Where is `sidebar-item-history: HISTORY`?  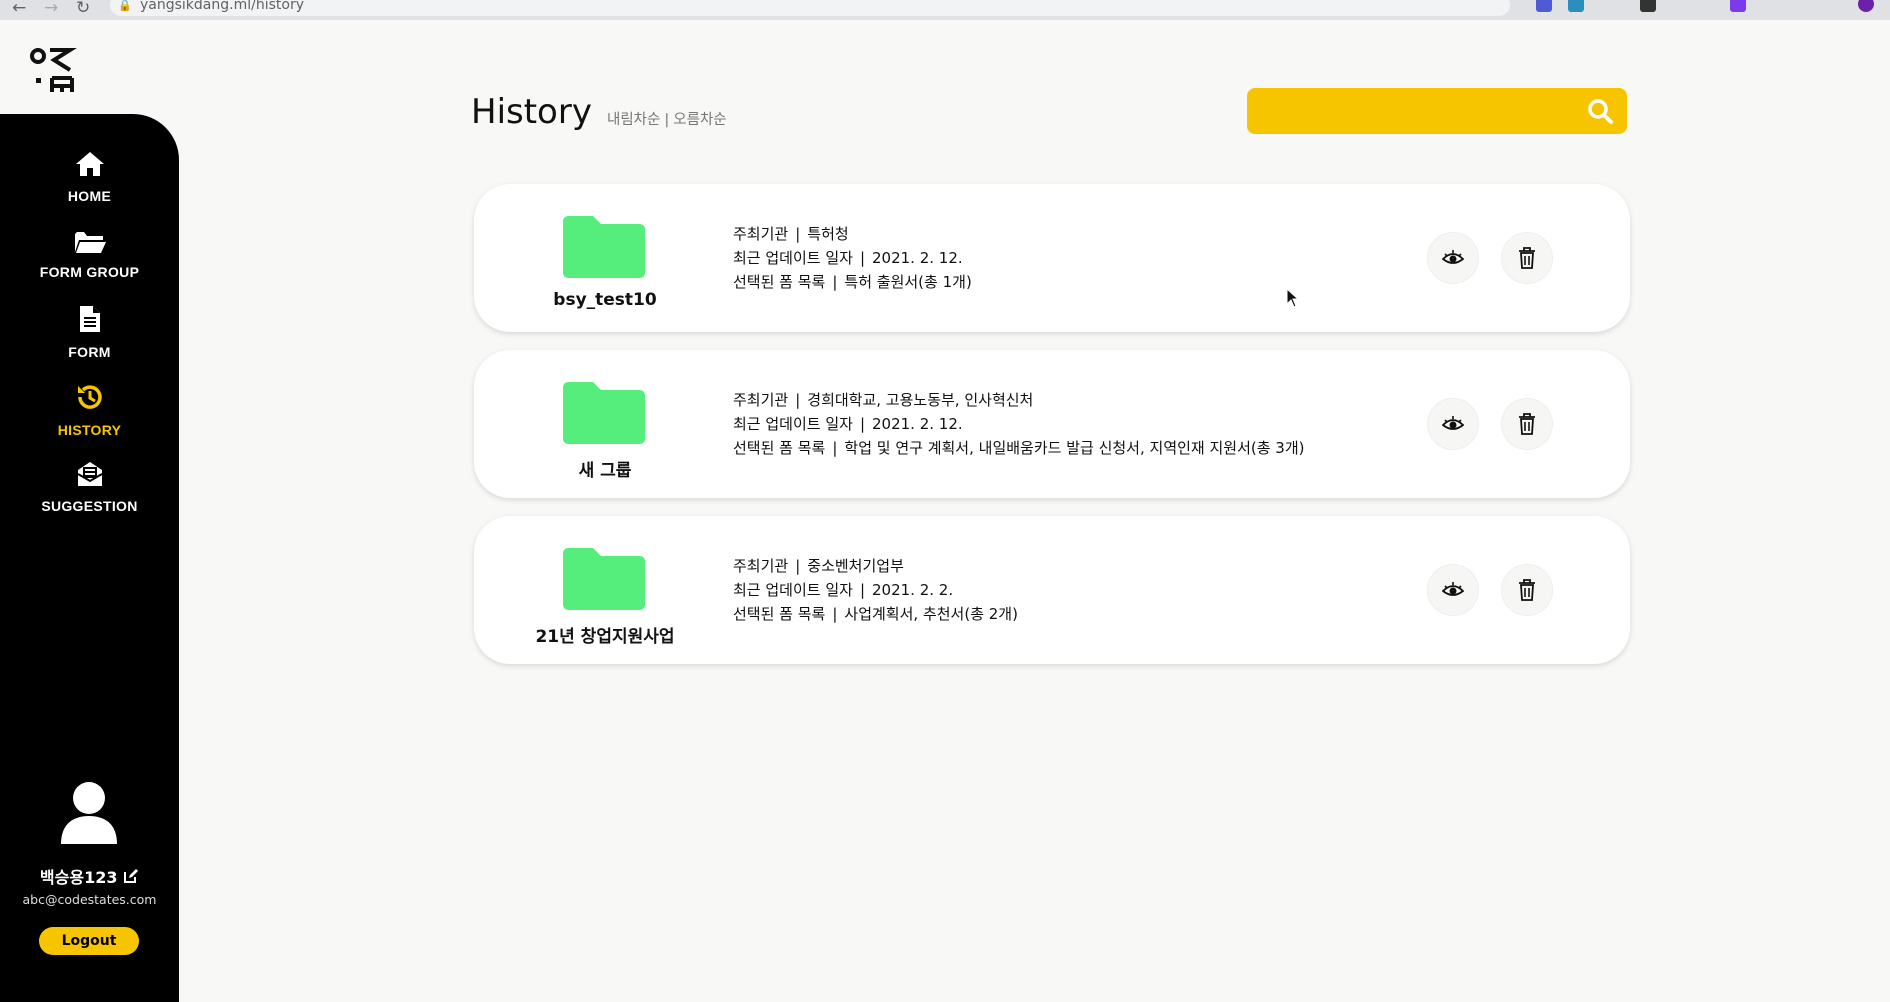
sidebar-item-history: HISTORY is located at coordinates (89, 410).